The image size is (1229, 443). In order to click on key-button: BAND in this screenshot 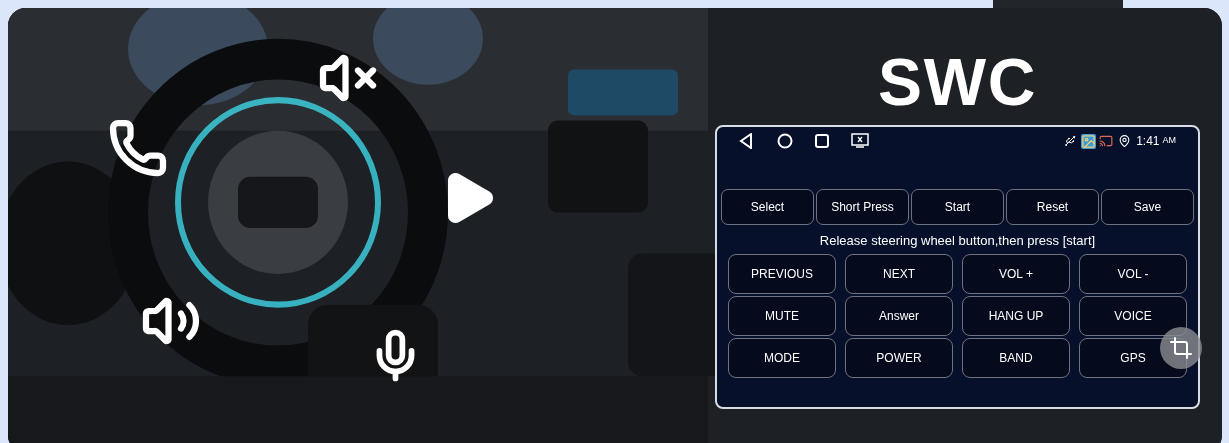, I will do `click(1016, 358)`.